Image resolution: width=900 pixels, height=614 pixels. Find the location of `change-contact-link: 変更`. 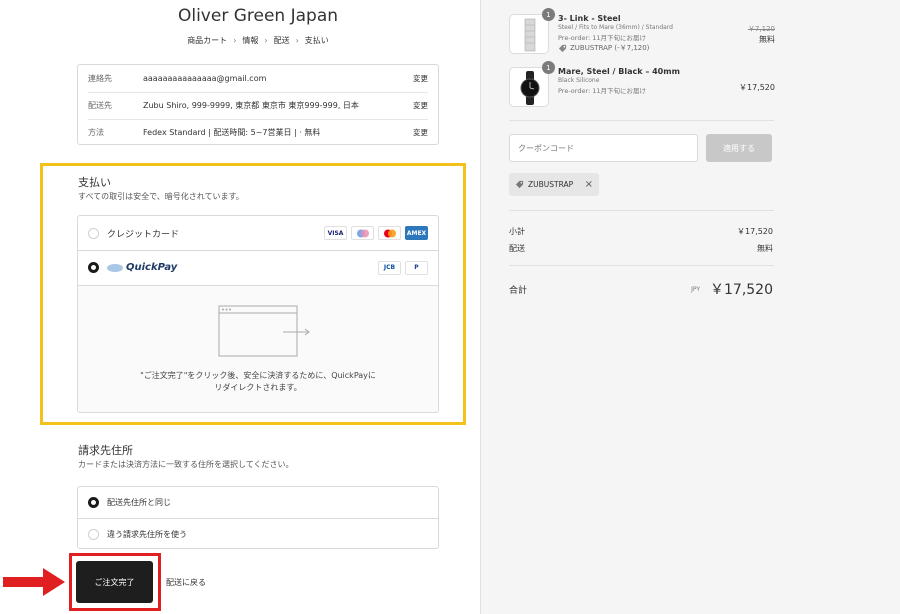

change-contact-link: 変更 is located at coordinates (420, 78).